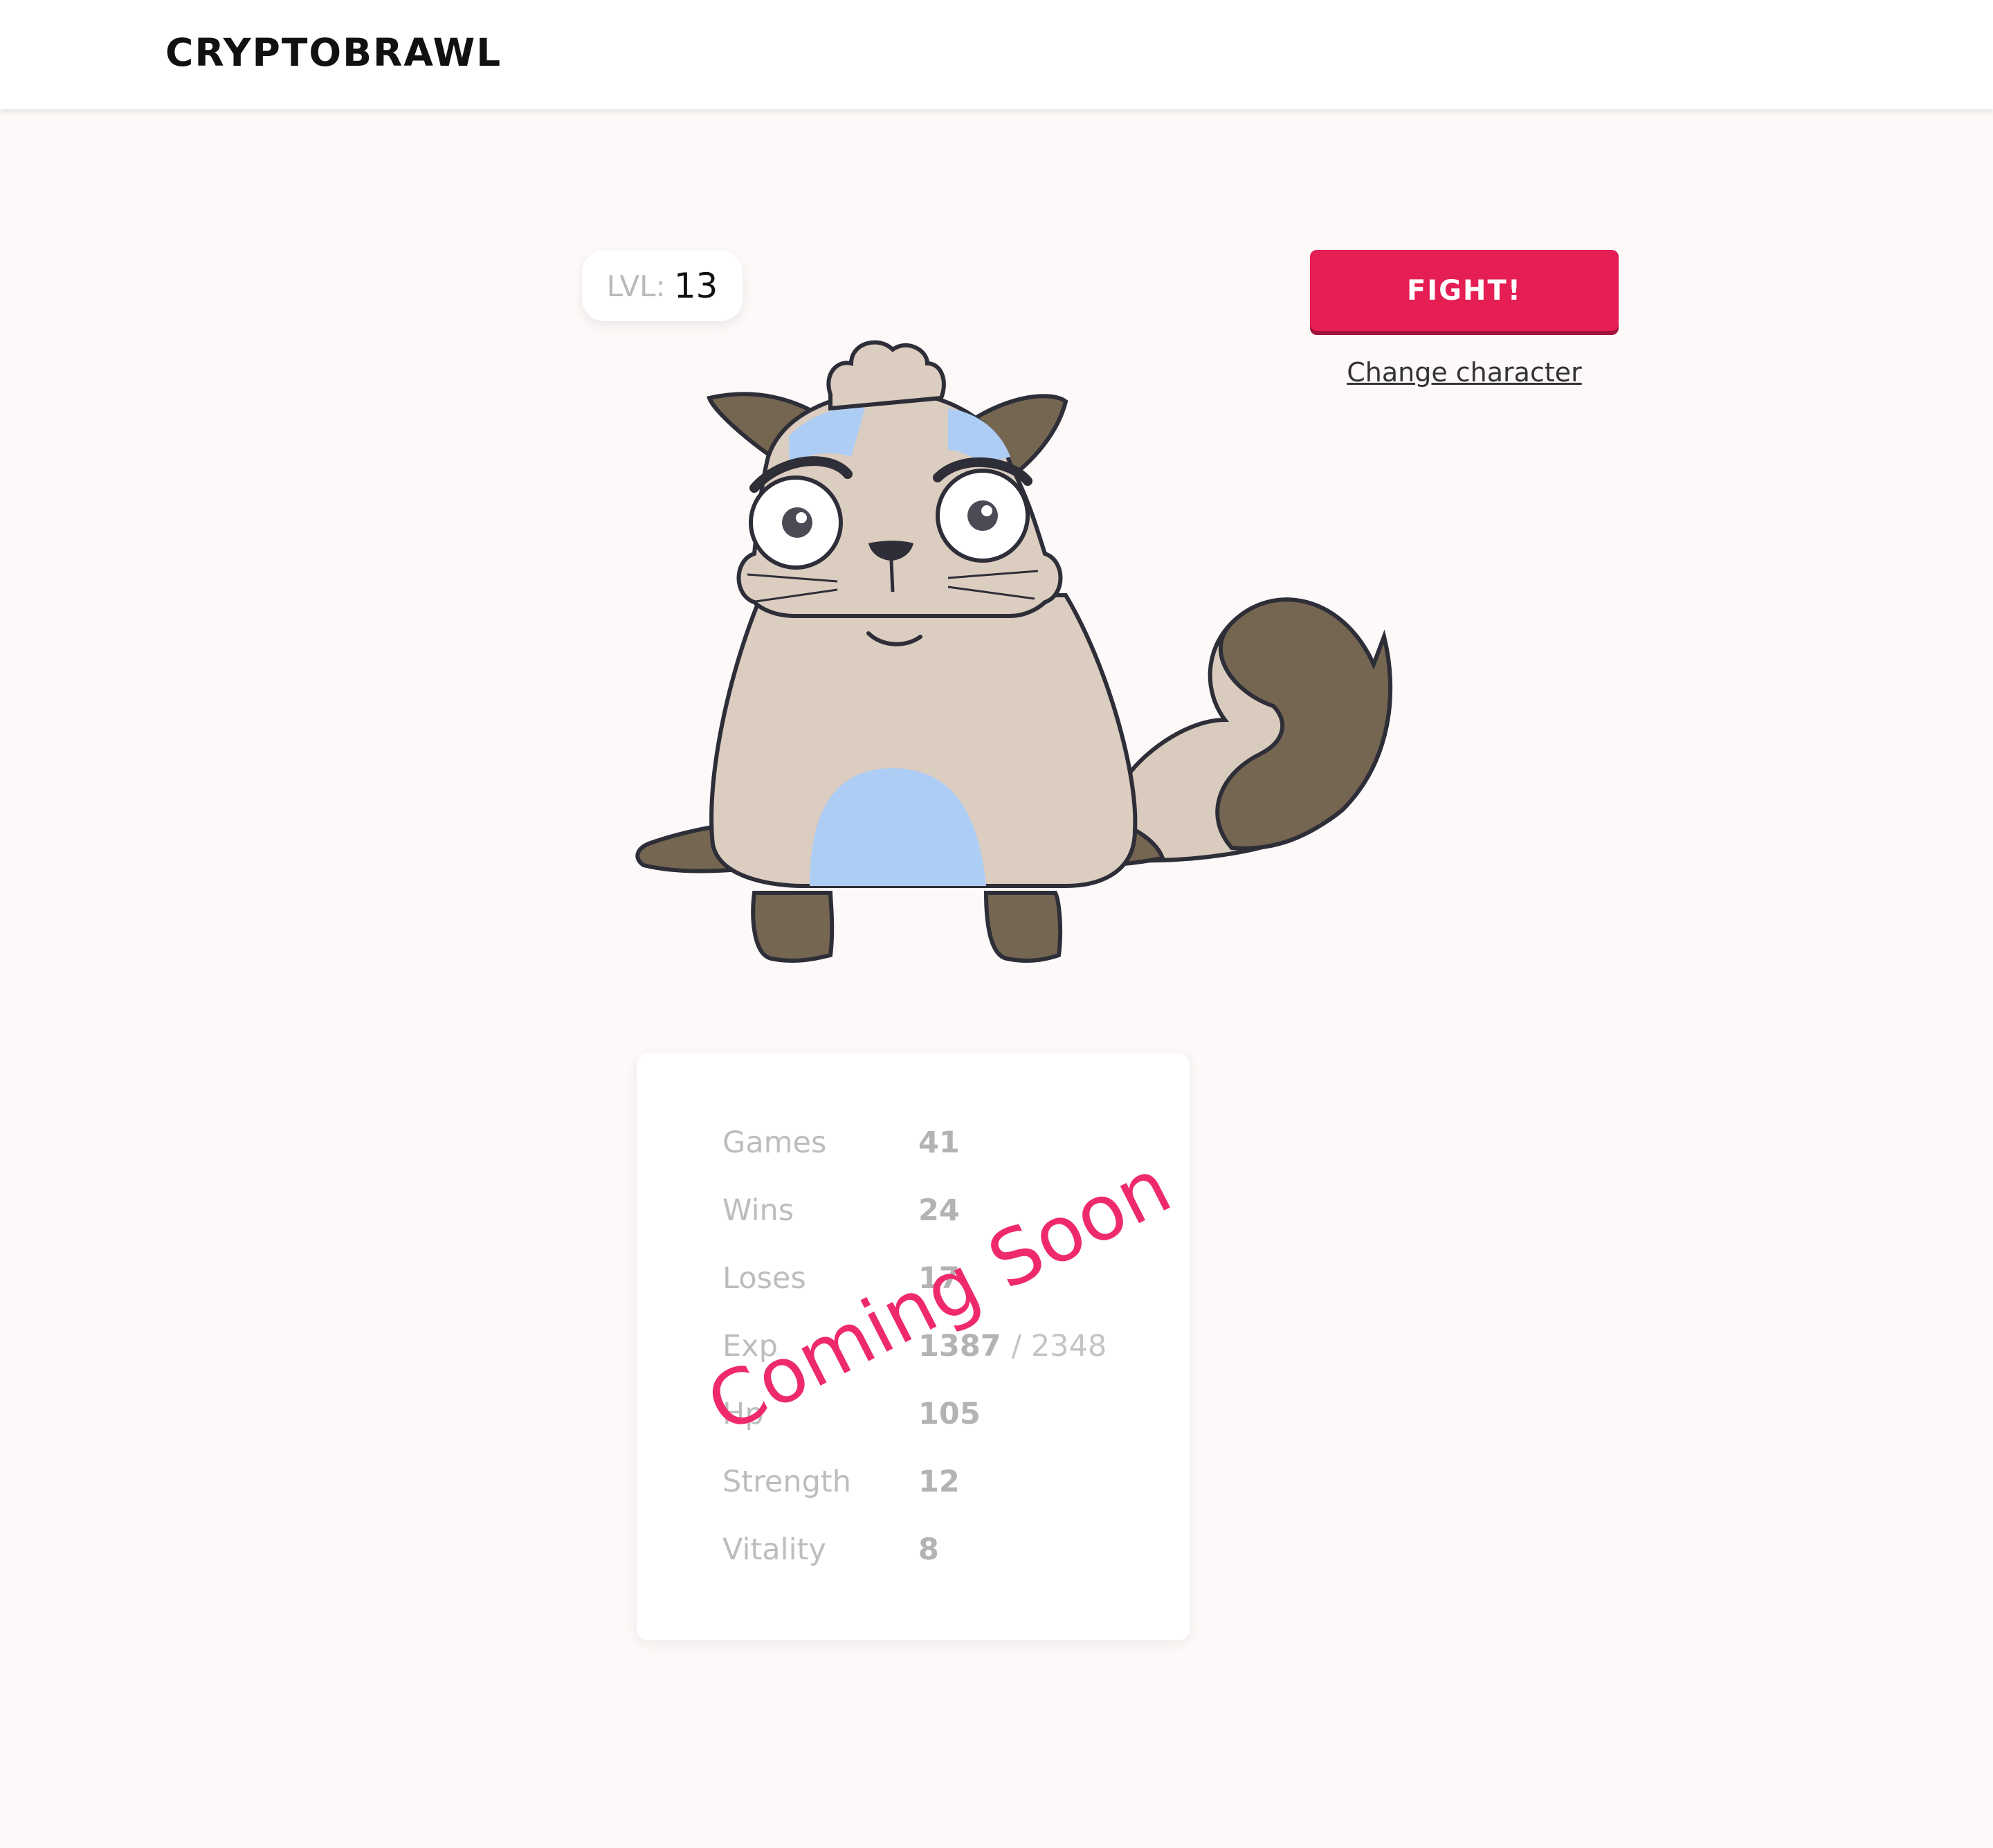 The width and height of the screenshot is (1993, 1848). I want to click on stat-value: 105, so click(949, 1414).